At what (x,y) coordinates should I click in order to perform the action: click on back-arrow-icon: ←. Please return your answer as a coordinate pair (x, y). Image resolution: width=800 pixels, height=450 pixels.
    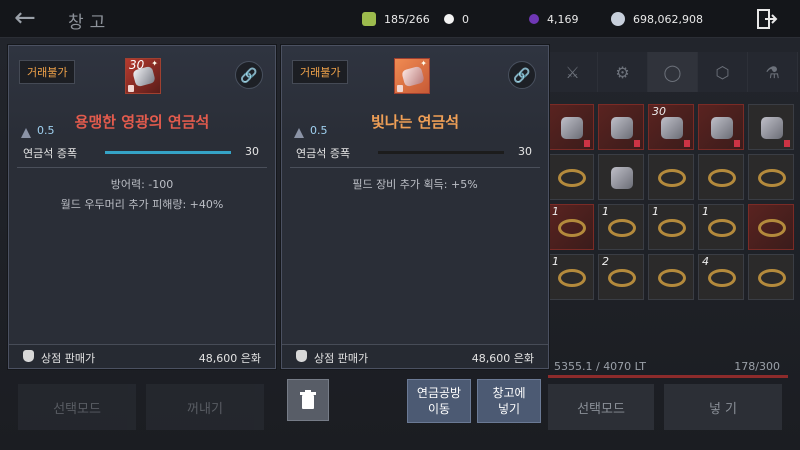
    Looking at the image, I should click on (32, 18).